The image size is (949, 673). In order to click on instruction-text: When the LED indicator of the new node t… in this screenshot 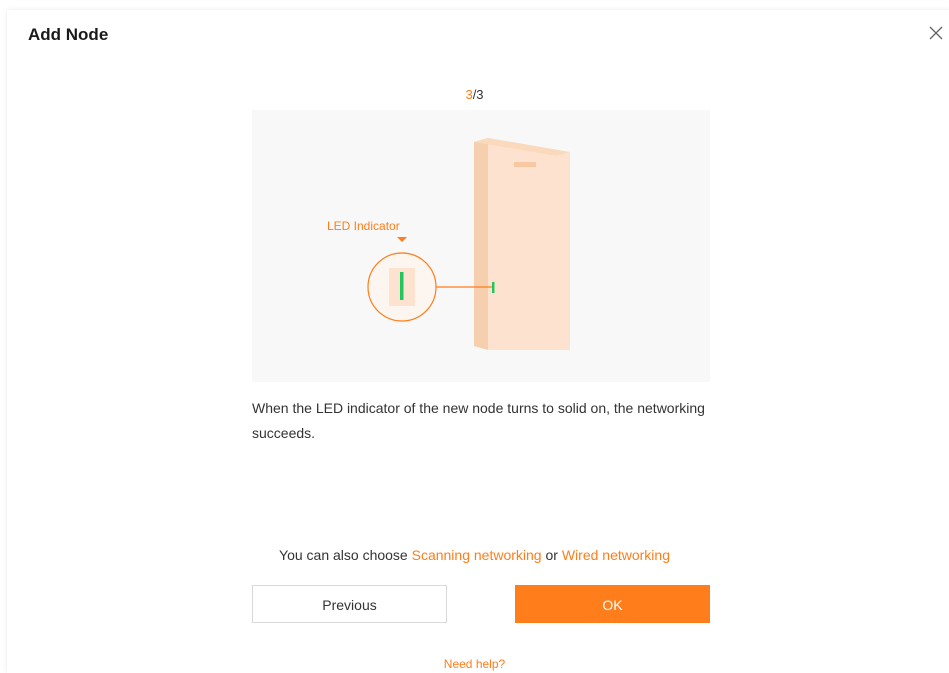, I will do `click(478, 420)`.